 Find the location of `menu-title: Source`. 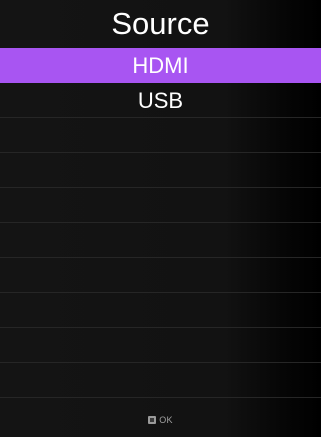

menu-title: Source is located at coordinates (160, 23).